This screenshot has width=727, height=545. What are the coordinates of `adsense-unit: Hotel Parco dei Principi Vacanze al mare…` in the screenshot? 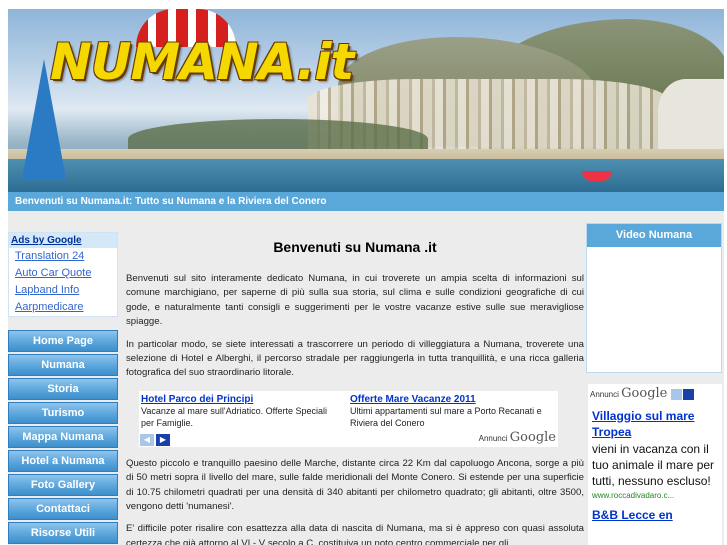 It's located at (348, 418).